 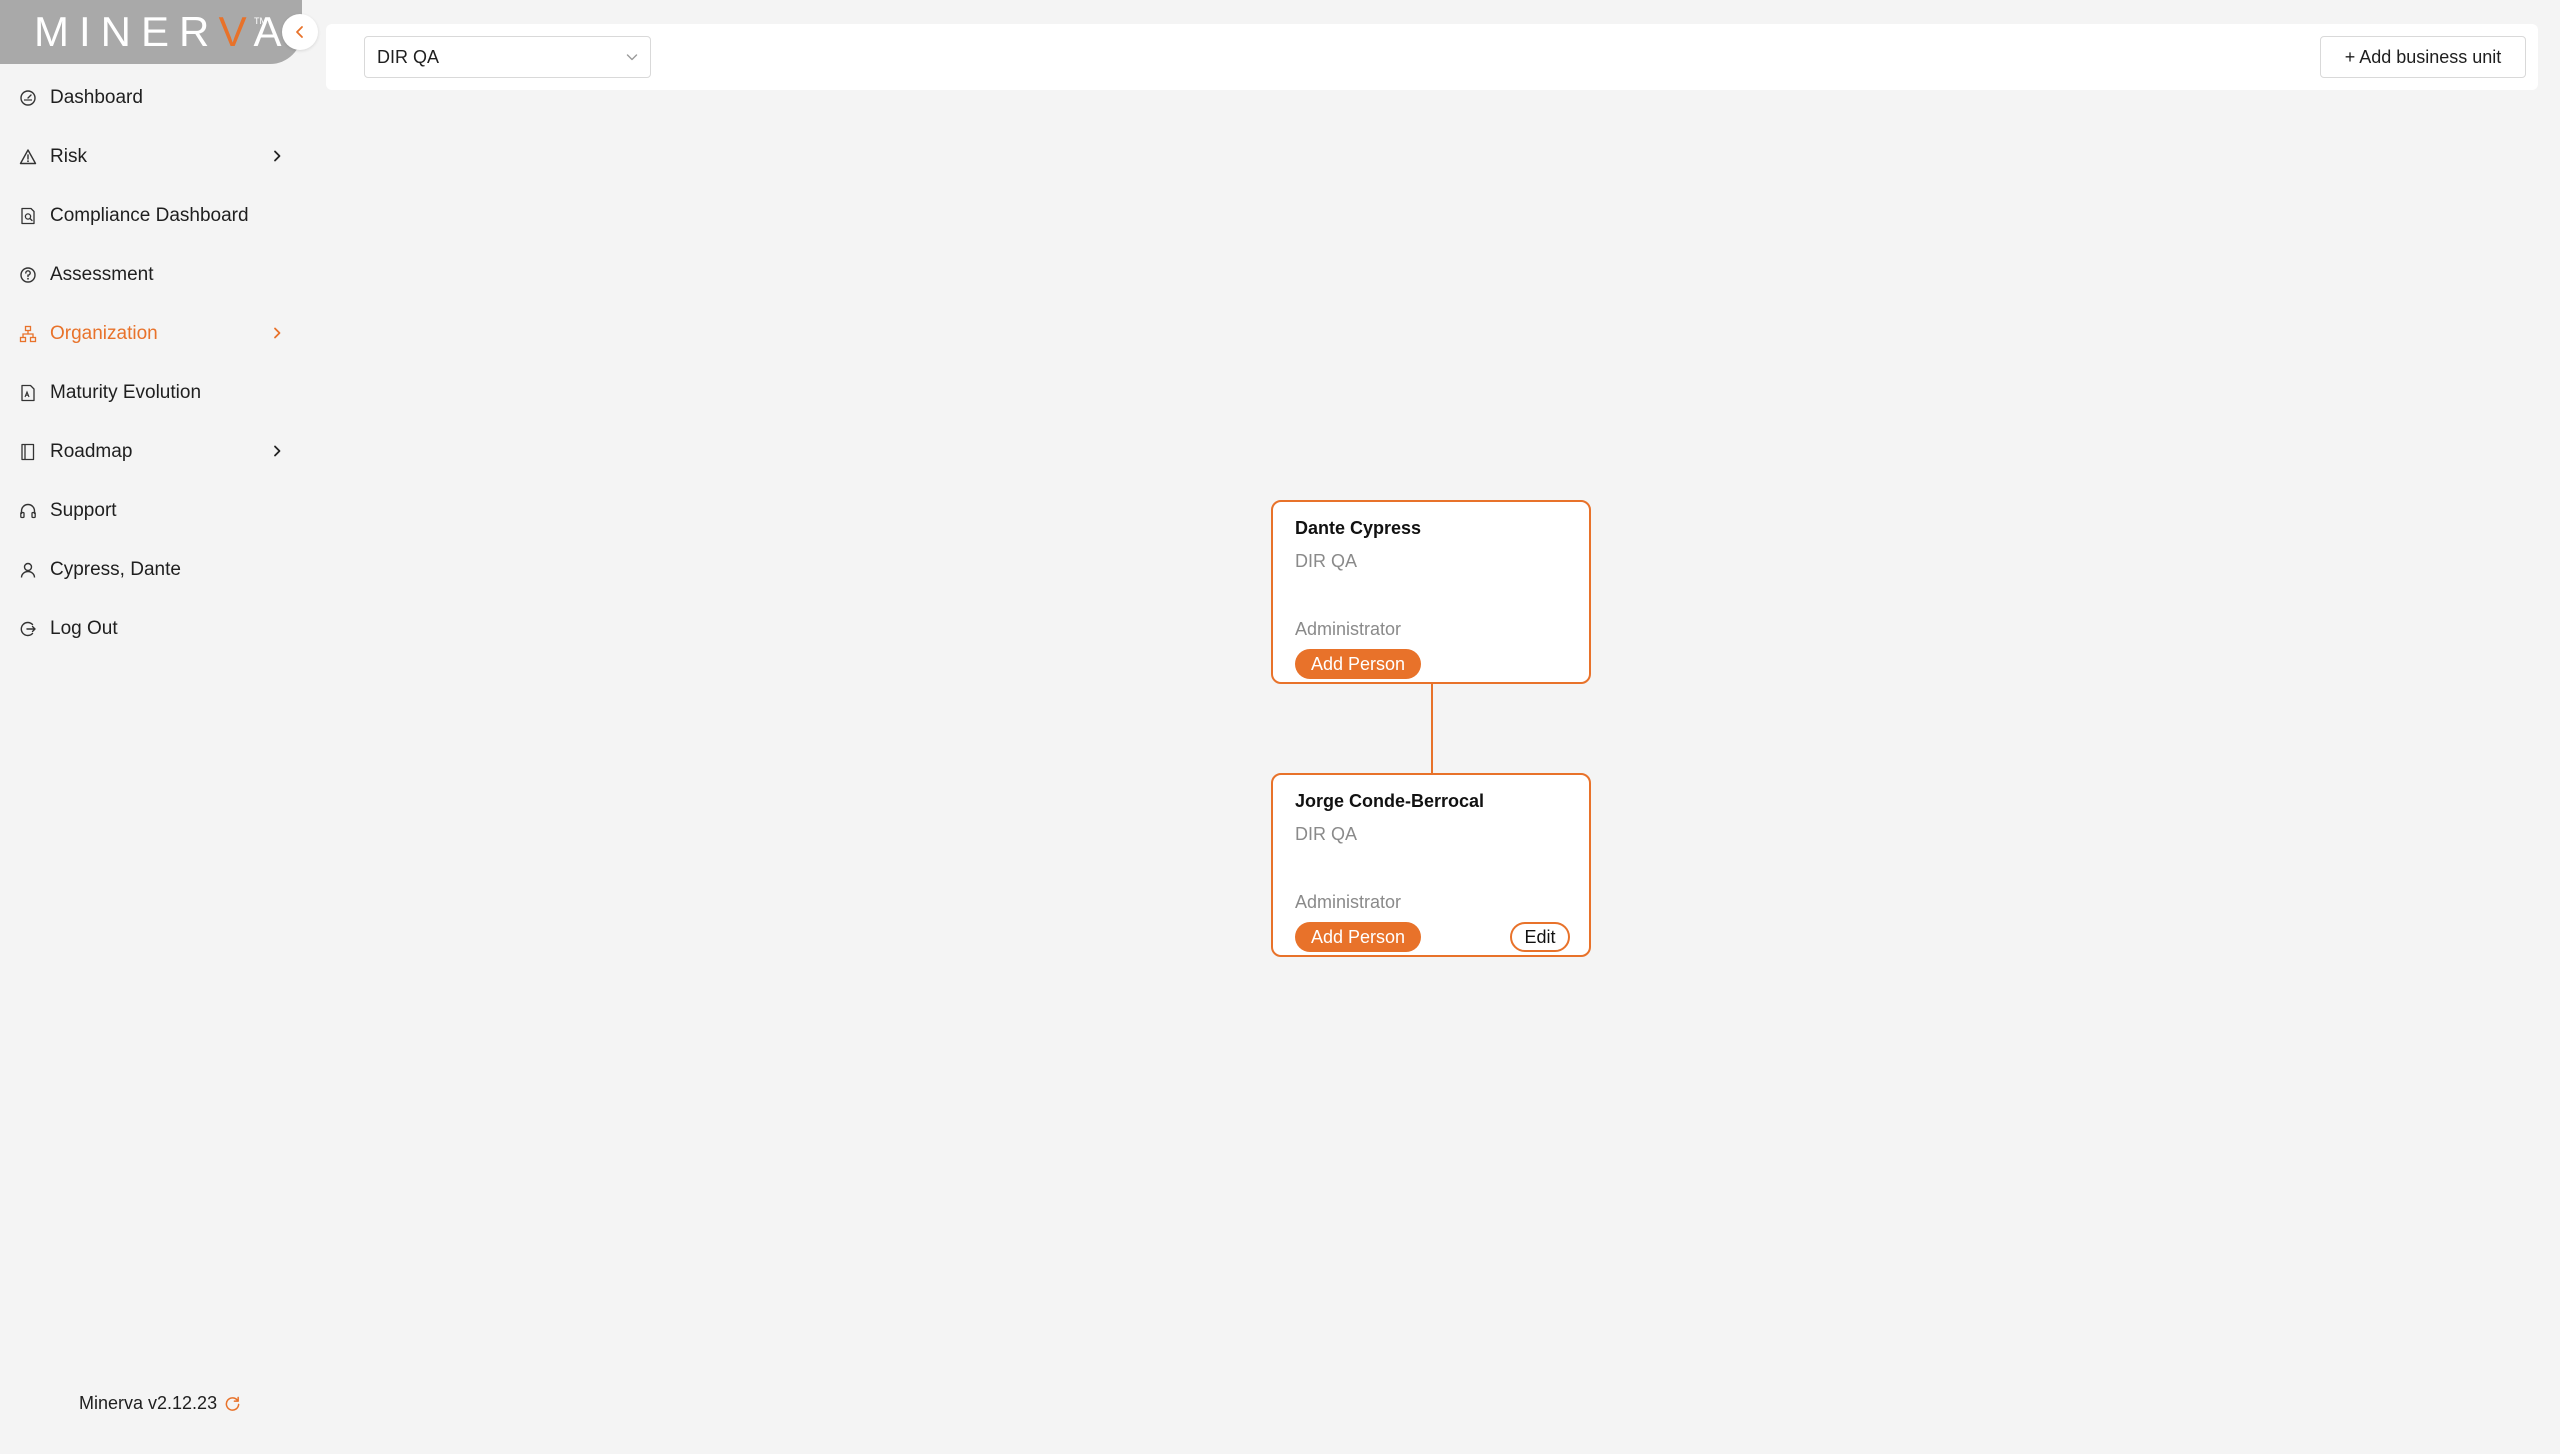 I want to click on sidebar-item-compliance-dashboard: Compliance Dashboard, so click(x=151, y=215).